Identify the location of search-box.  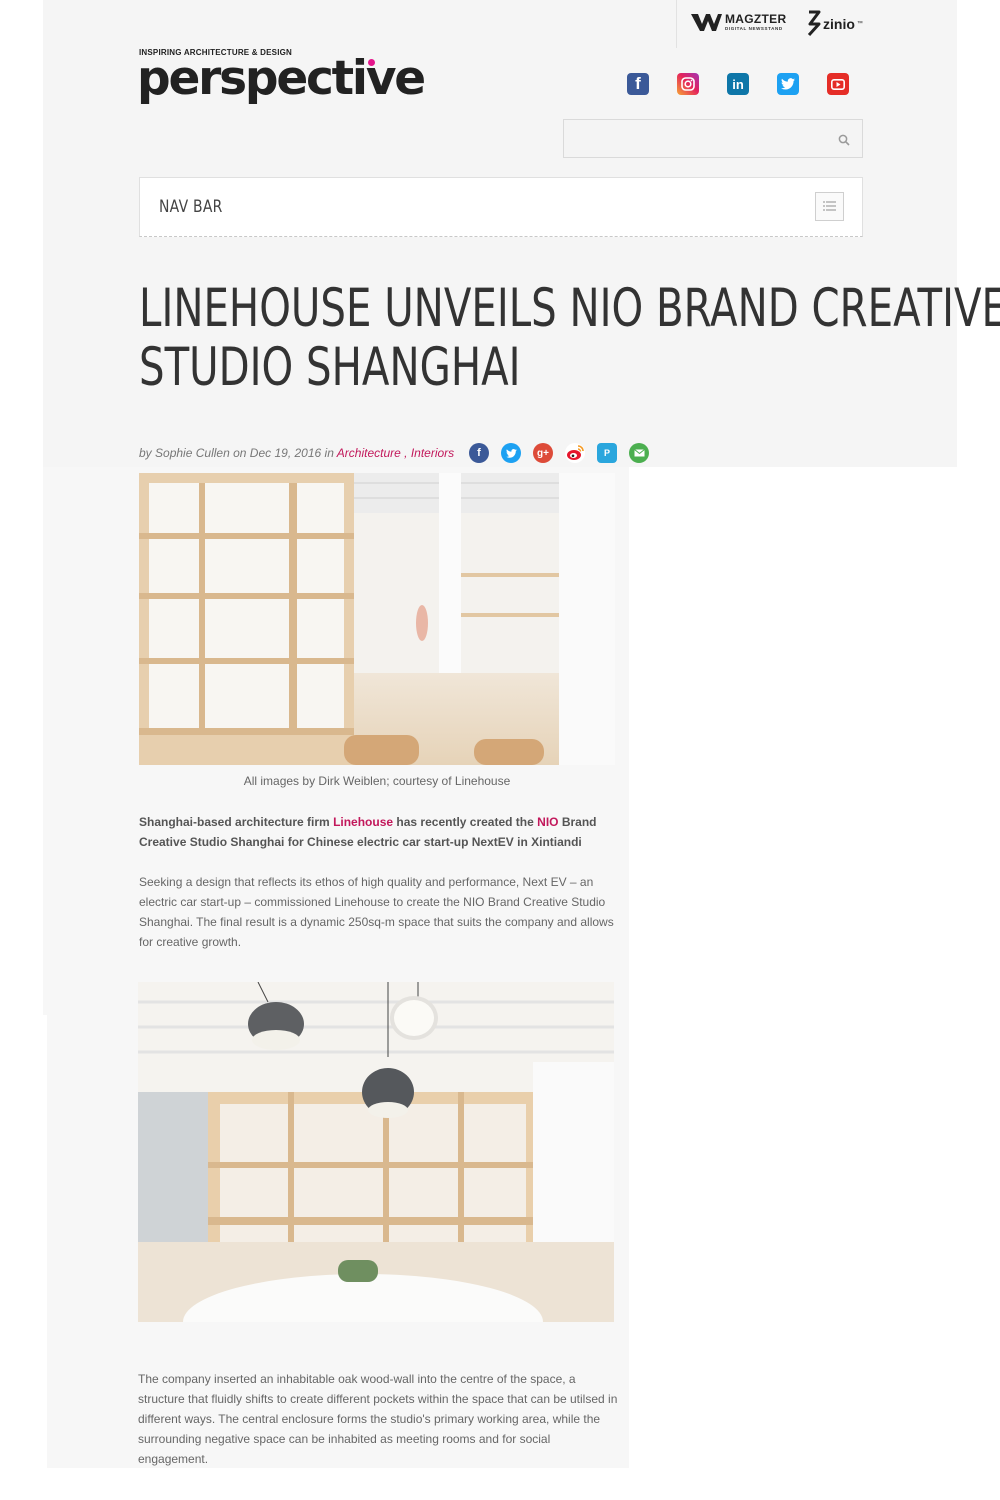
(713, 138).